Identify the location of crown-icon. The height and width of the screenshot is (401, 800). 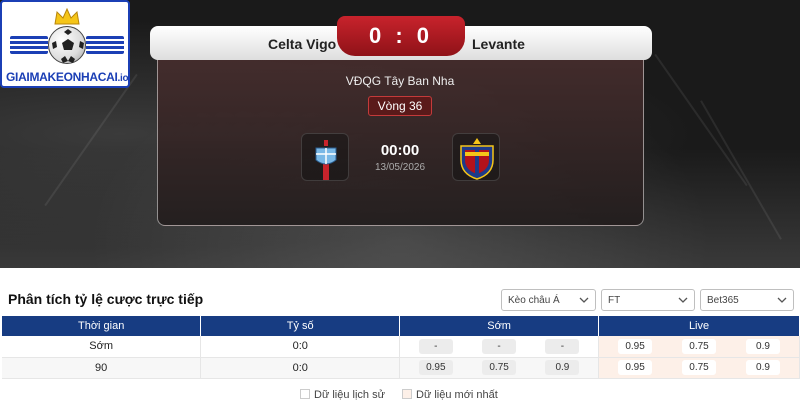
(67, 16).